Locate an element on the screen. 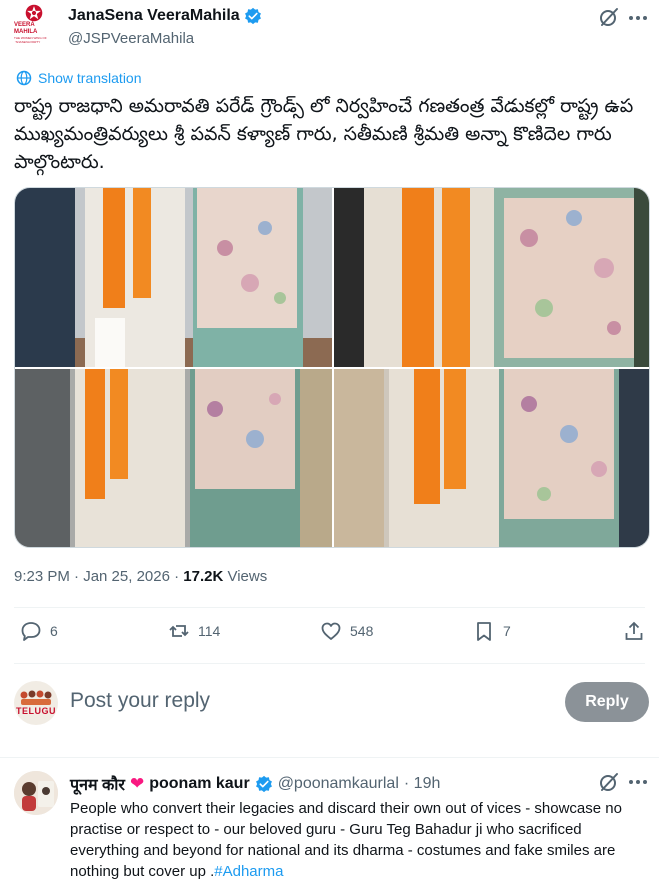  author-handle: @JSPVeeraMahila is located at coordinates (131, 38).